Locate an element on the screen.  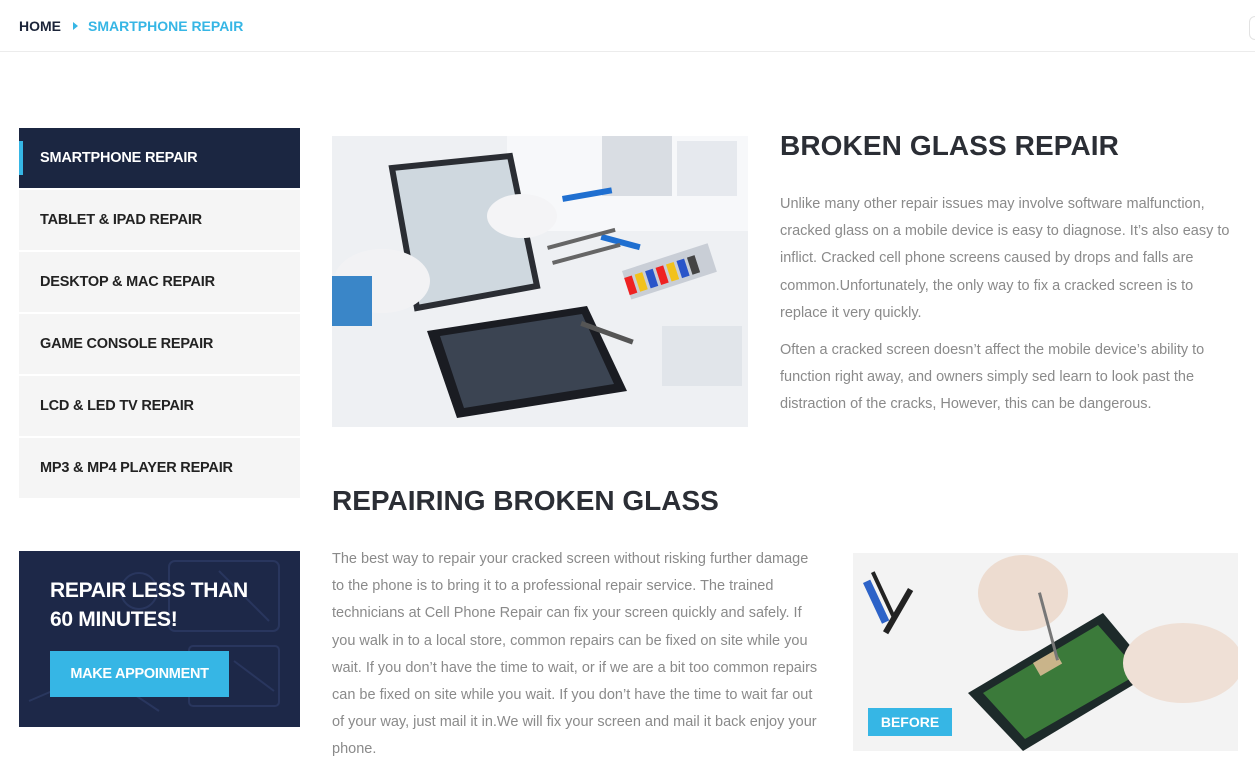
before-badge: BEFORE is located at coordinates (910, 722).